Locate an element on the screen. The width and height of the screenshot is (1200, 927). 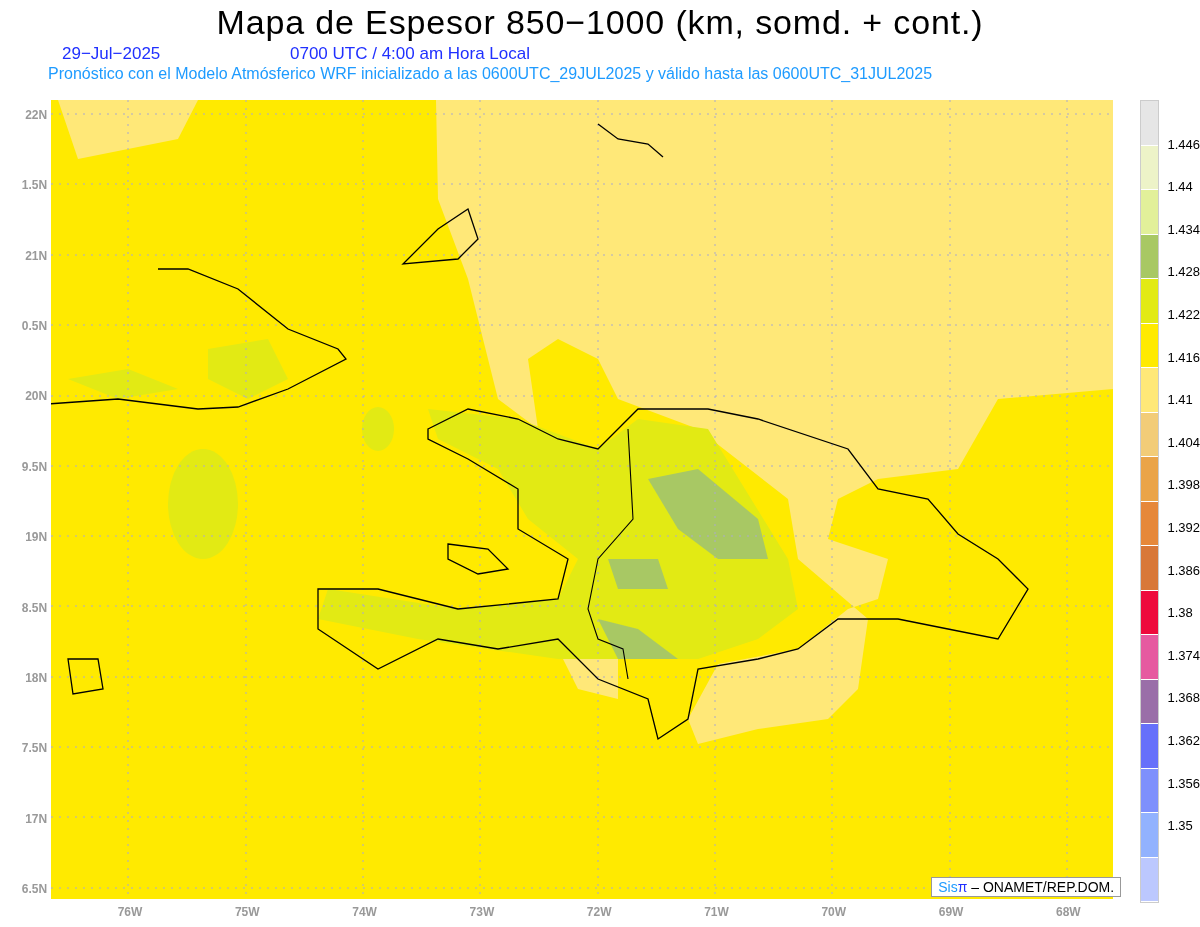
legend-value: 1.35 is located at coordinates (1180, 826).